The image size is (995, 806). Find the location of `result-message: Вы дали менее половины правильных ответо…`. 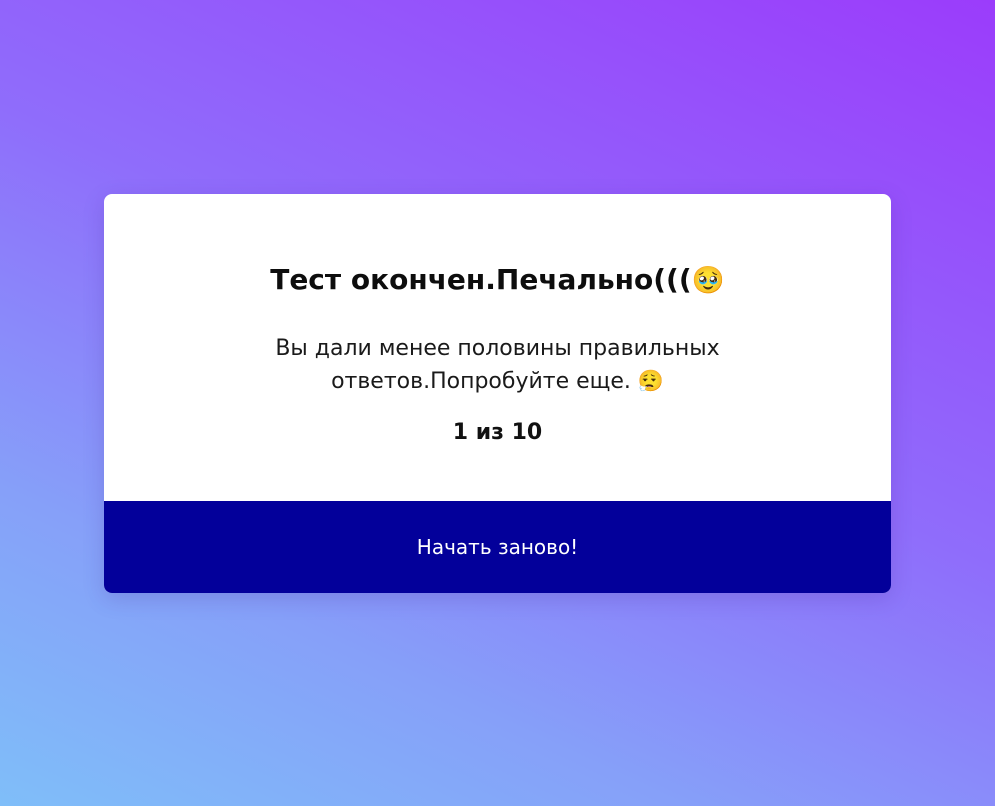

result-message: Вы дали менее половины правильных ответо… is located at coordinates (498, 365).